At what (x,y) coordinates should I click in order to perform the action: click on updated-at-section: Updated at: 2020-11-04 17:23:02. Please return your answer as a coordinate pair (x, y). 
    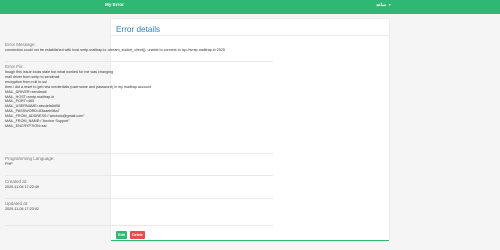
    Looking at the image, I should click on (139, 206).